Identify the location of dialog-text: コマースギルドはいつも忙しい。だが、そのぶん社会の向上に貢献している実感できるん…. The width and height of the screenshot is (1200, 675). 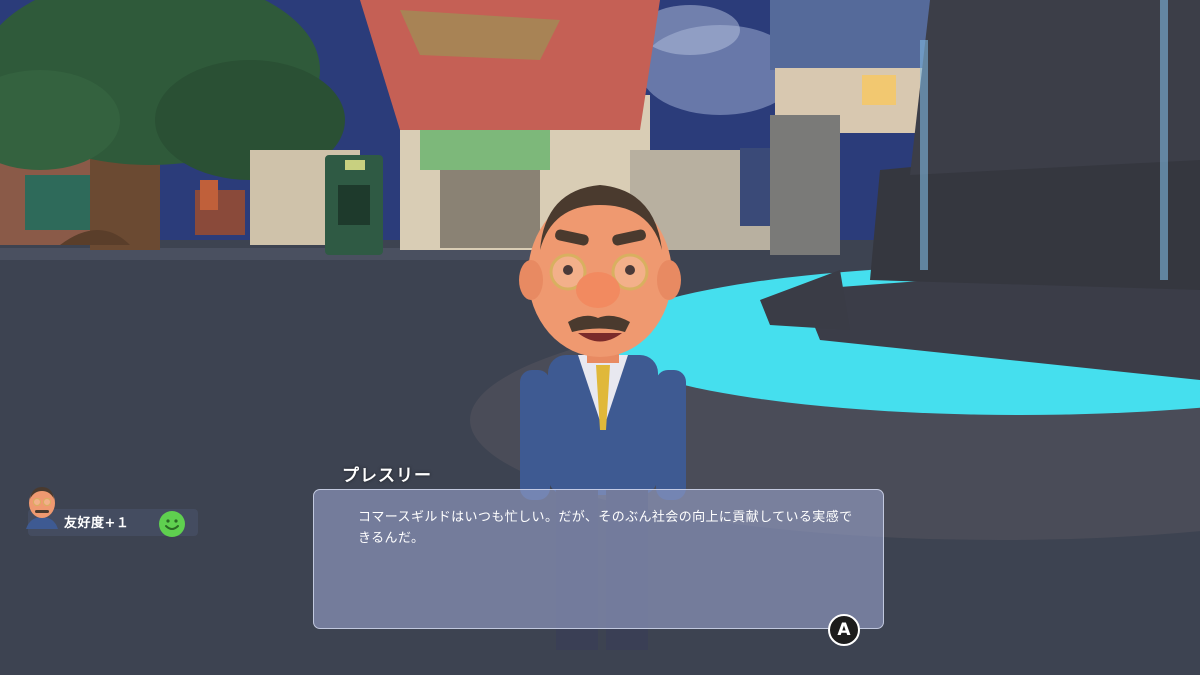
(605, 528).